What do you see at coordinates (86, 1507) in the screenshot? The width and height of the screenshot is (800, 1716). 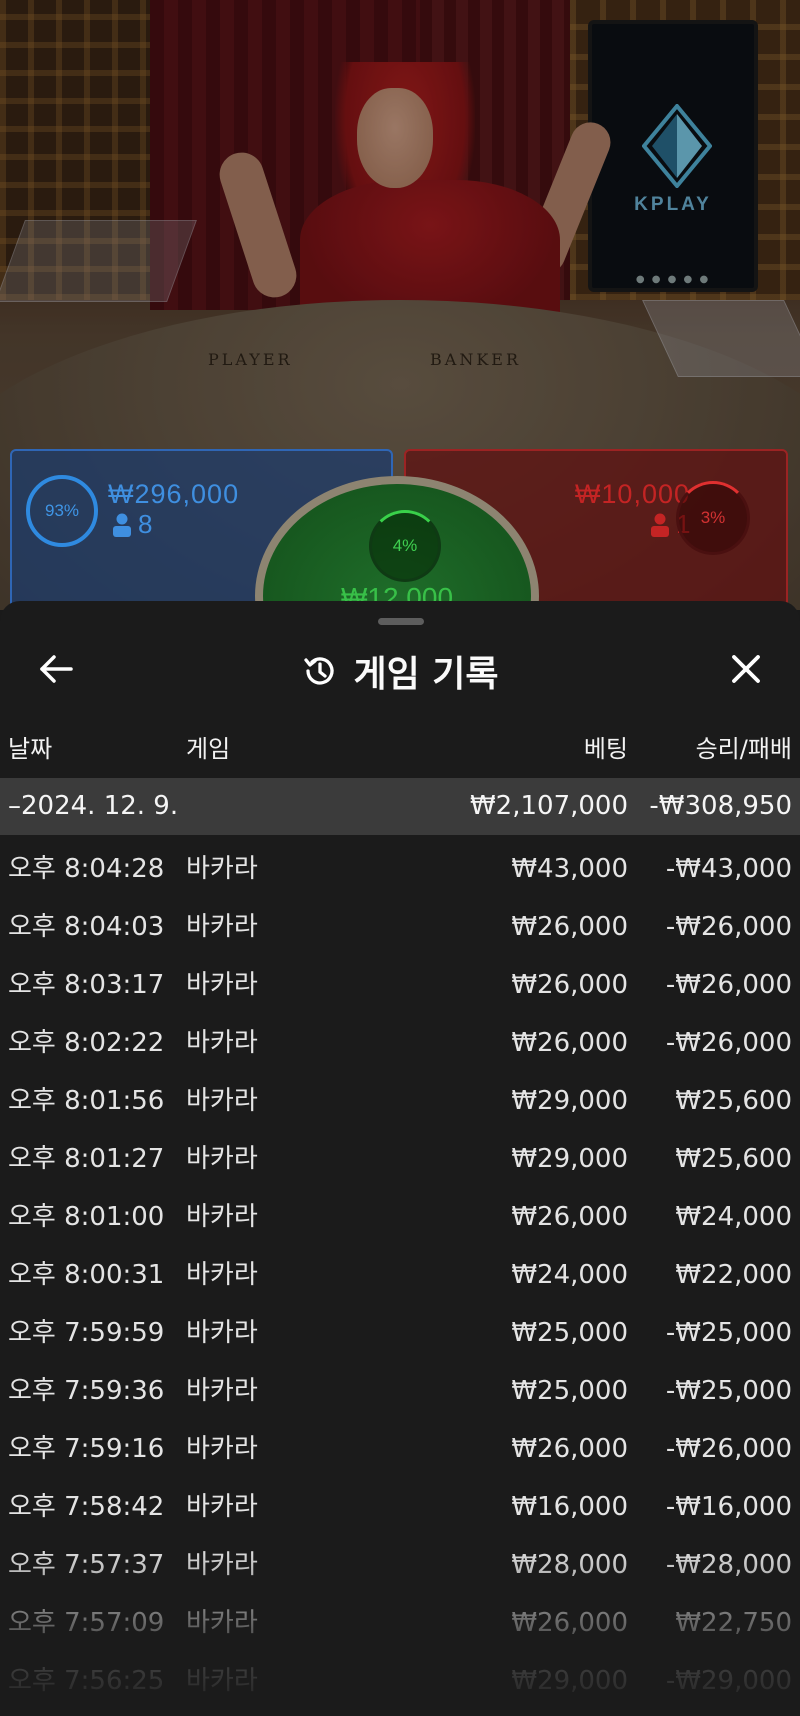 I see `row-time: 오후 7:58:42` at bounding box center [86, 1507].